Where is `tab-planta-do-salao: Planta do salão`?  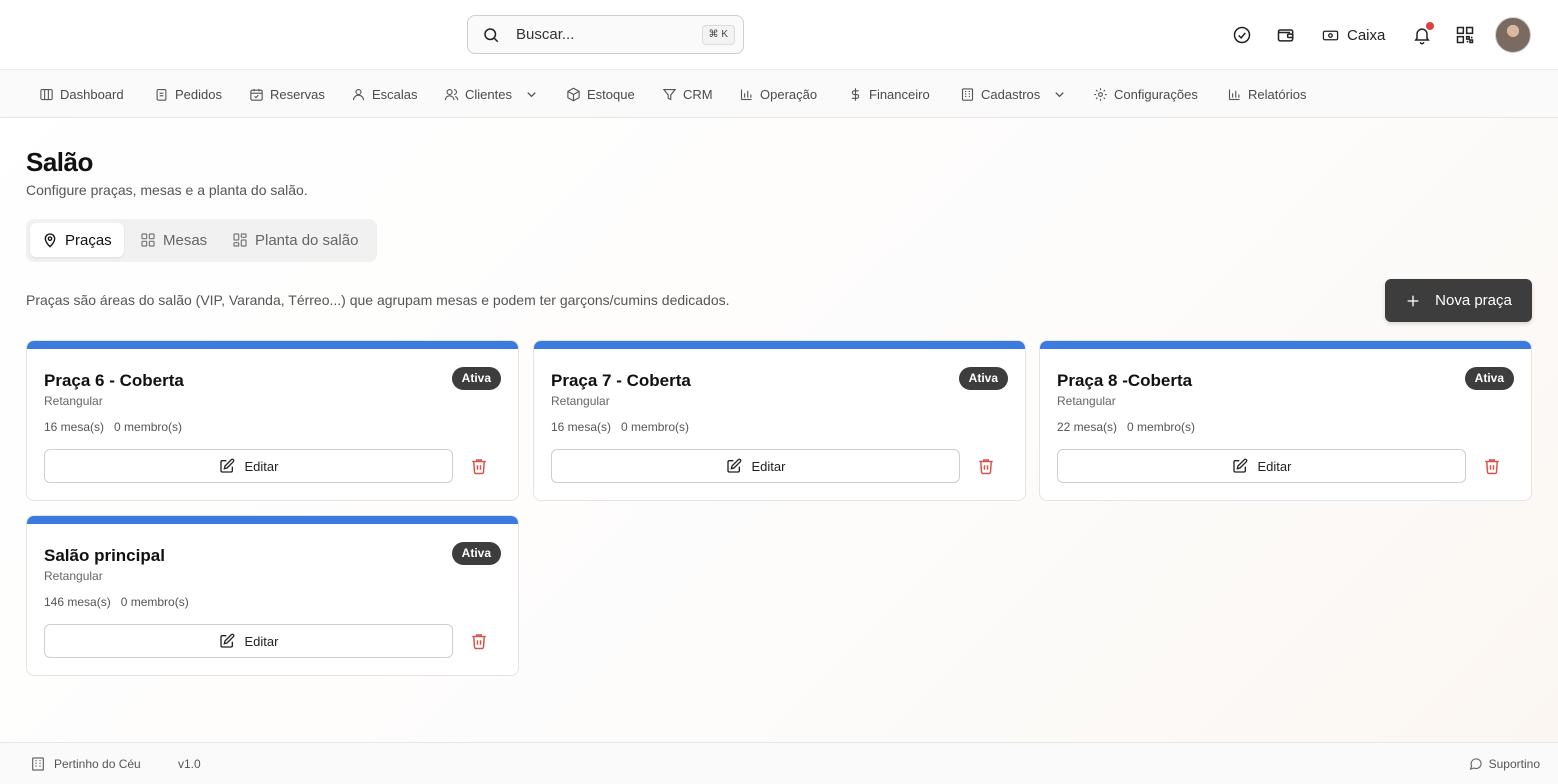 tab-planta-do-salao: Planta do salão is located at coordinates (295, 240).